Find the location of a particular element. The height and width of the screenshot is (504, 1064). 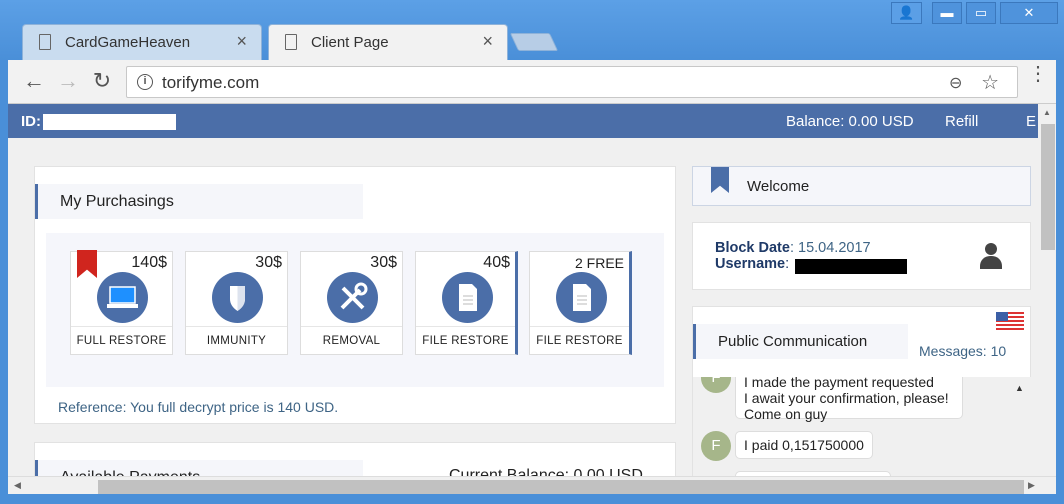

close-window-button: ✕ is located at coordinates (1029, 13).